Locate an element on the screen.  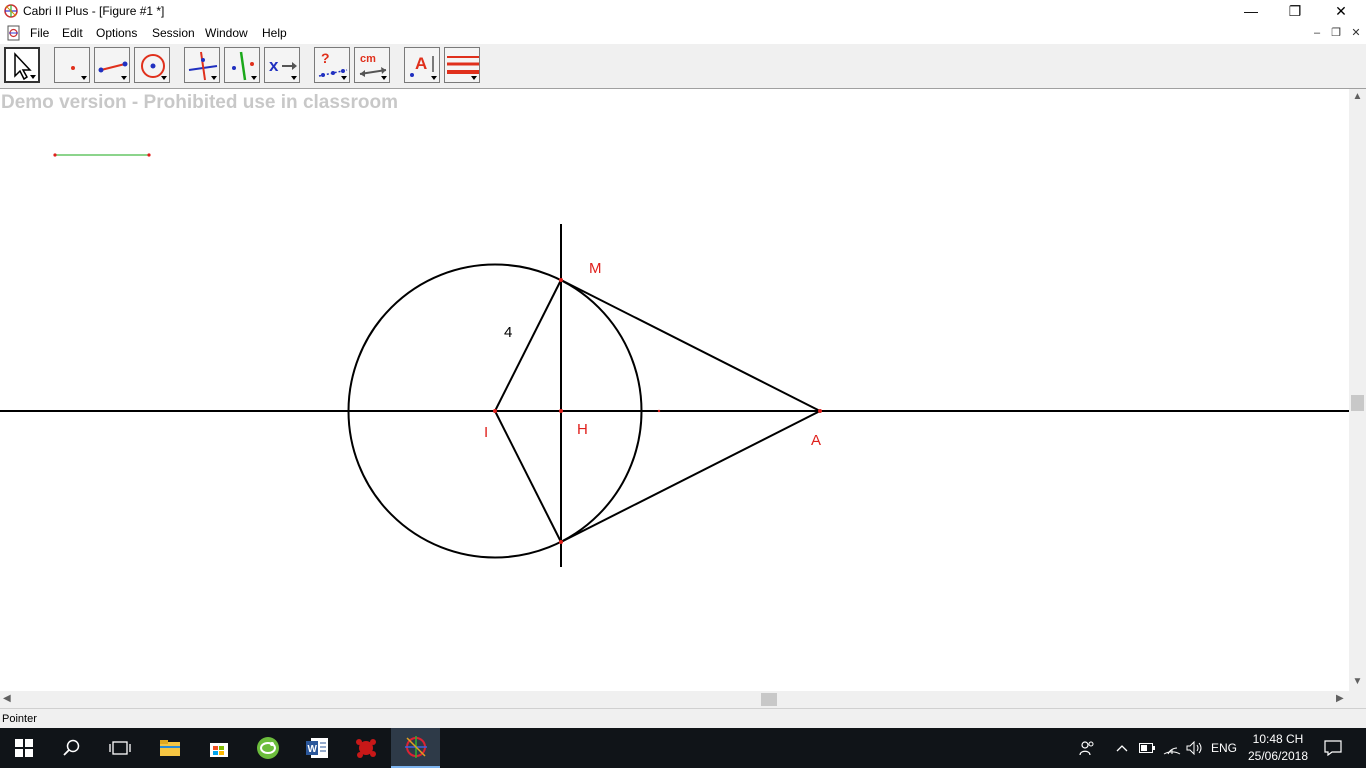
point-A is located at coordinates (820, 411).